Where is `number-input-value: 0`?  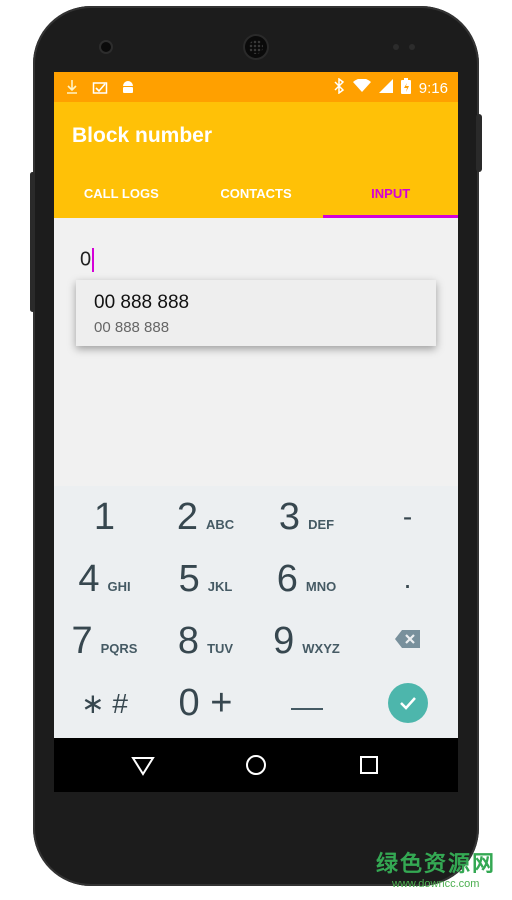
number-input-value: 0 is located at coordinates (86, 259).